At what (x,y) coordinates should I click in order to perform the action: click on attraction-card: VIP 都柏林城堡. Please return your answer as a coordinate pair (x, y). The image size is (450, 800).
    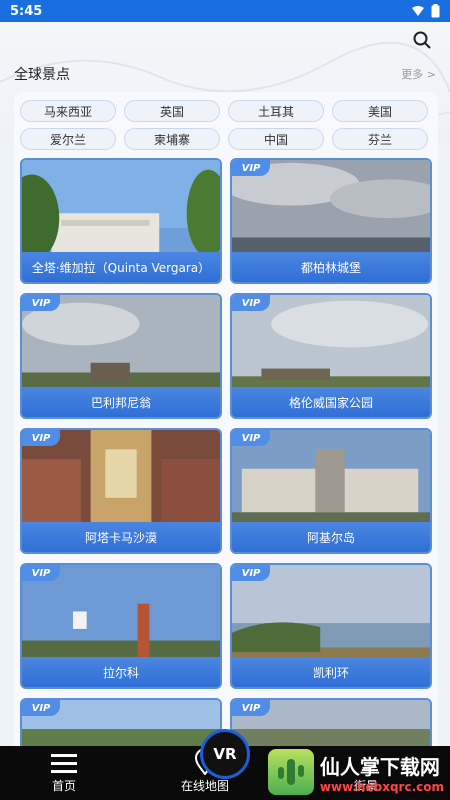
    Looking at the image, I should click on (331, 221).